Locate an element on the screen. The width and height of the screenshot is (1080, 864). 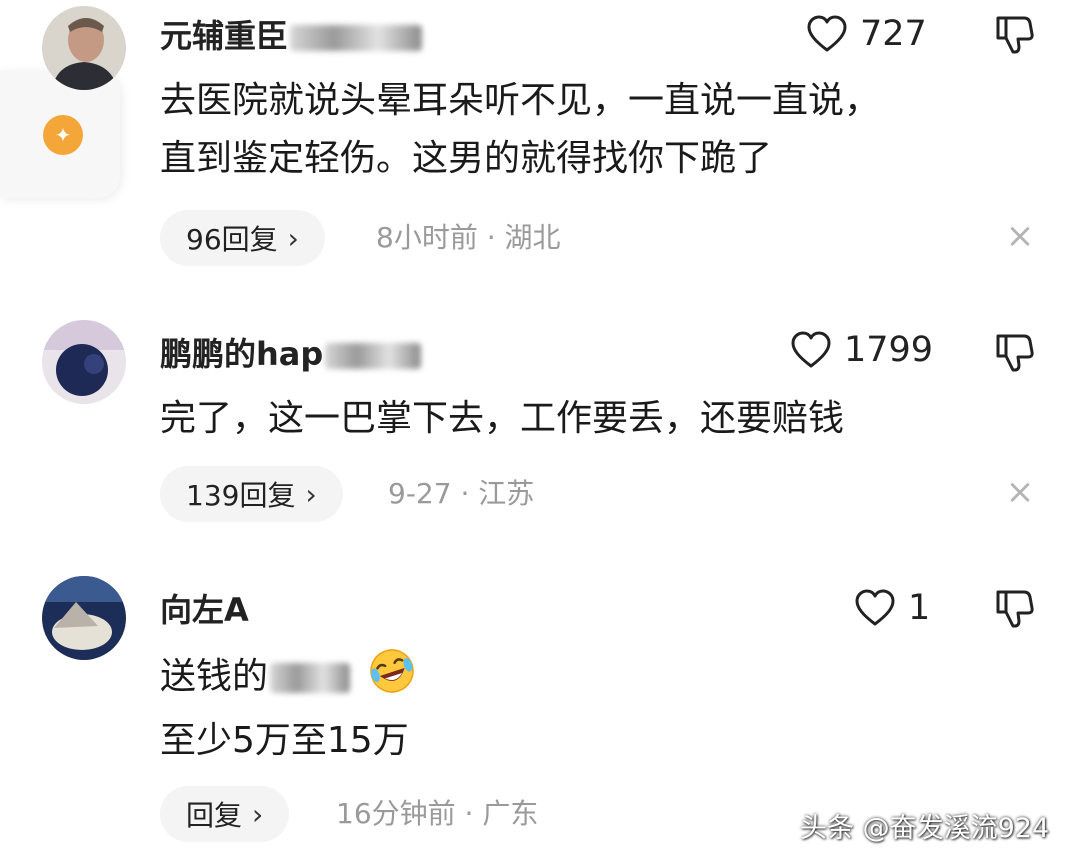
timestamp: 9-27 is located at coordinates (420, 493).